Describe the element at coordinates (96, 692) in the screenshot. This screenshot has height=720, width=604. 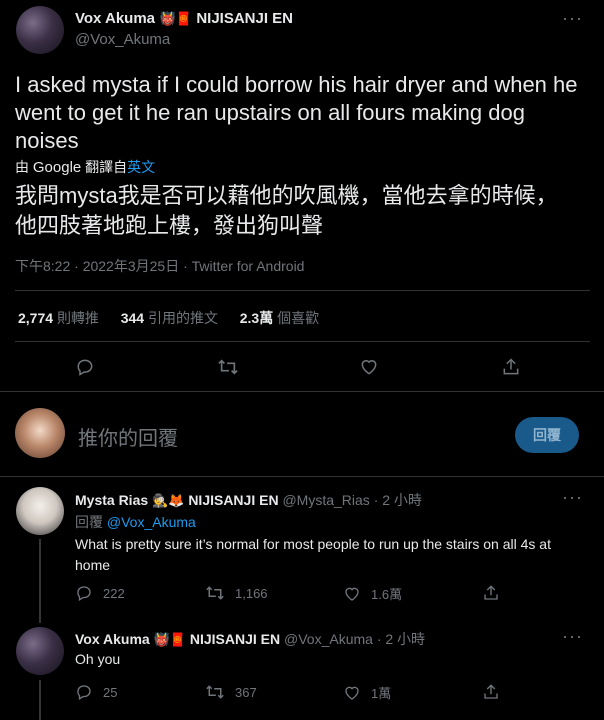
I see `reply-action: 25` at that location.